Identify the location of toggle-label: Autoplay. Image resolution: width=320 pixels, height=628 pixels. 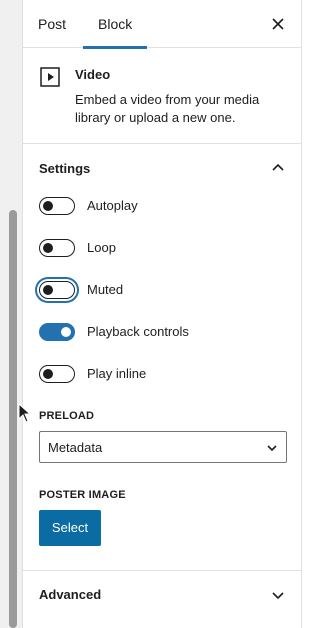
(112, 205).